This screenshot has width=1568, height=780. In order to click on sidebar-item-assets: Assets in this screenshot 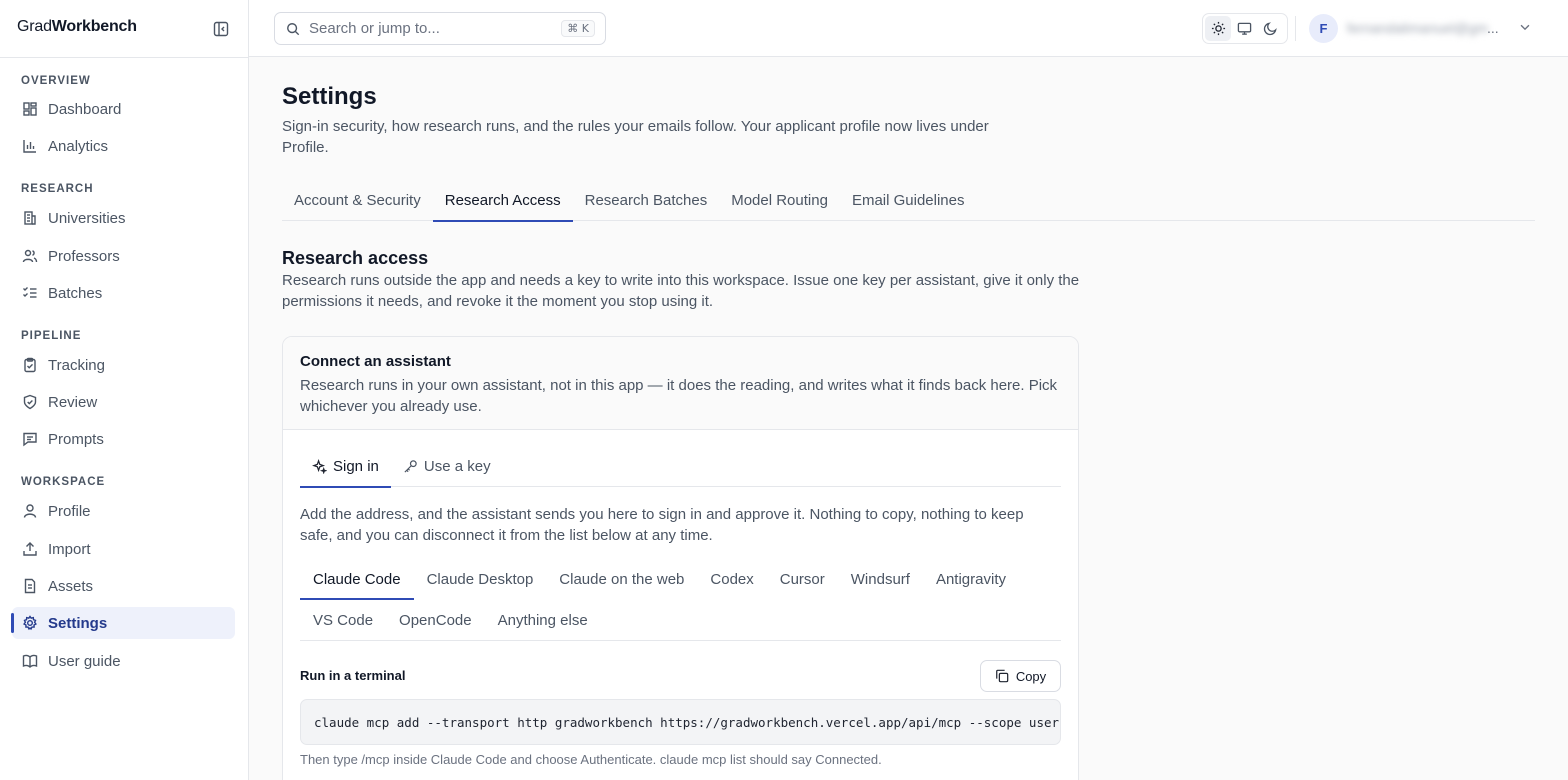, I will do `click(123, 586)`.